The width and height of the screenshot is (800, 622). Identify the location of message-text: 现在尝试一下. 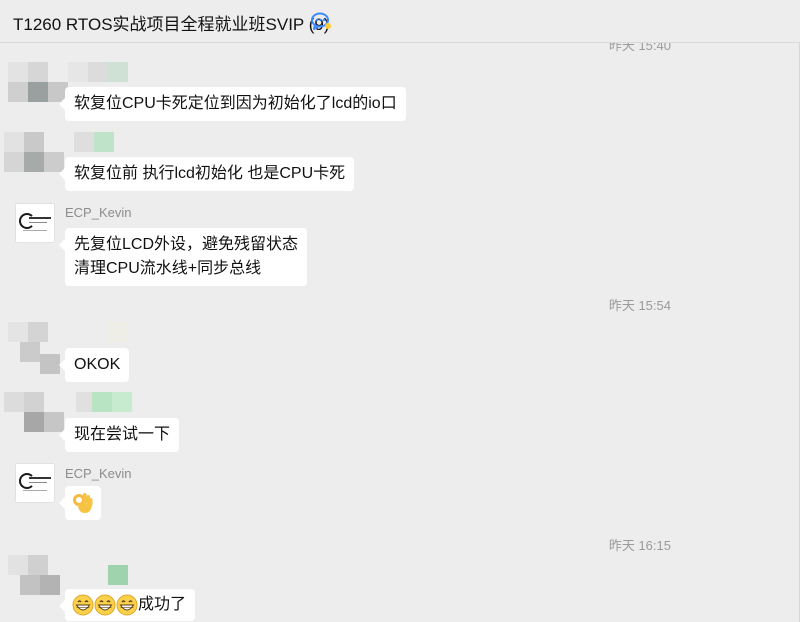
(122, 434).